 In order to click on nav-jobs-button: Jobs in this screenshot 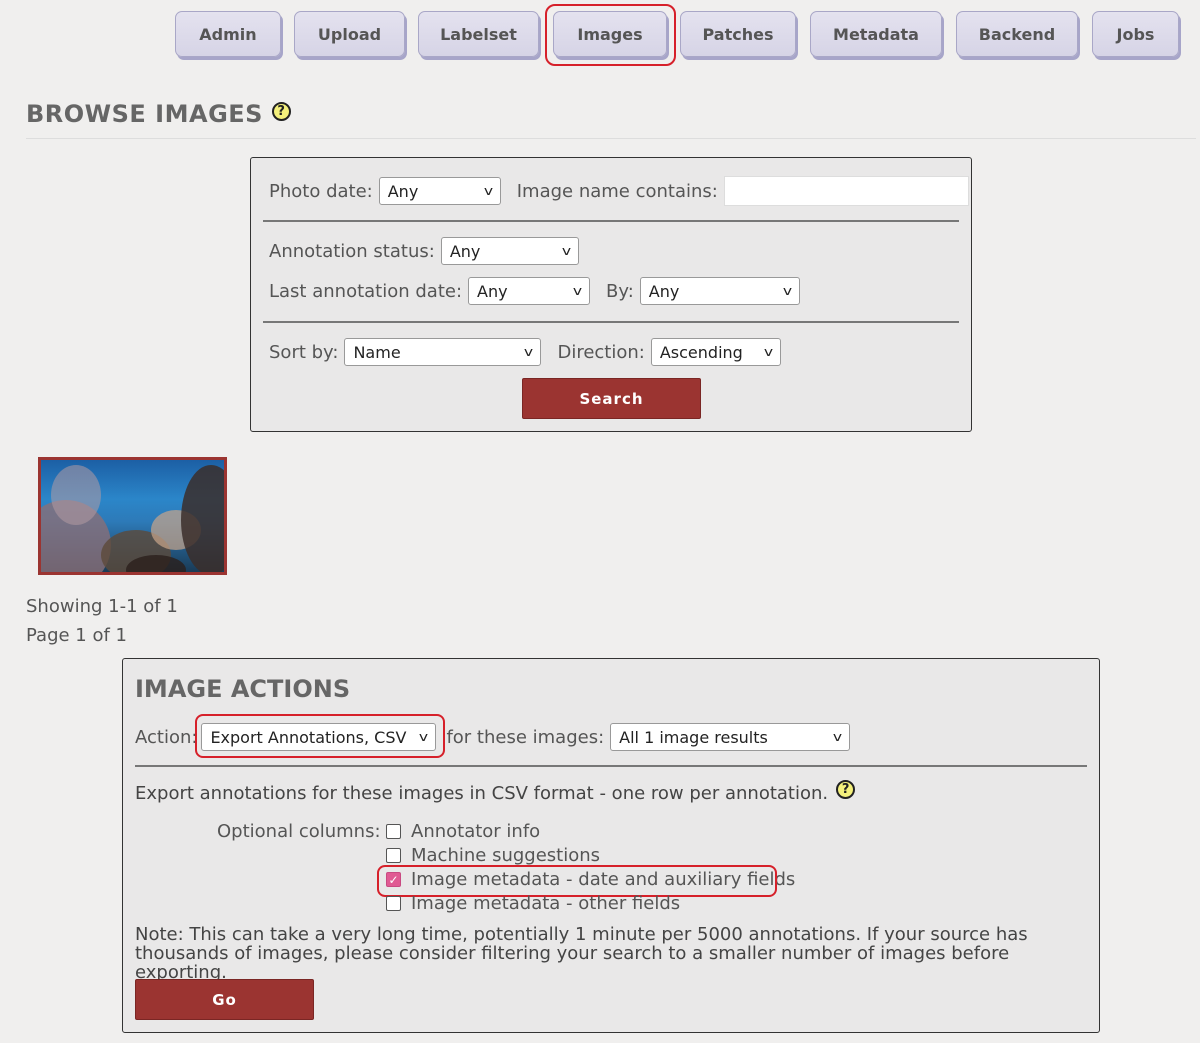, I will do `click(1135, 34)`.